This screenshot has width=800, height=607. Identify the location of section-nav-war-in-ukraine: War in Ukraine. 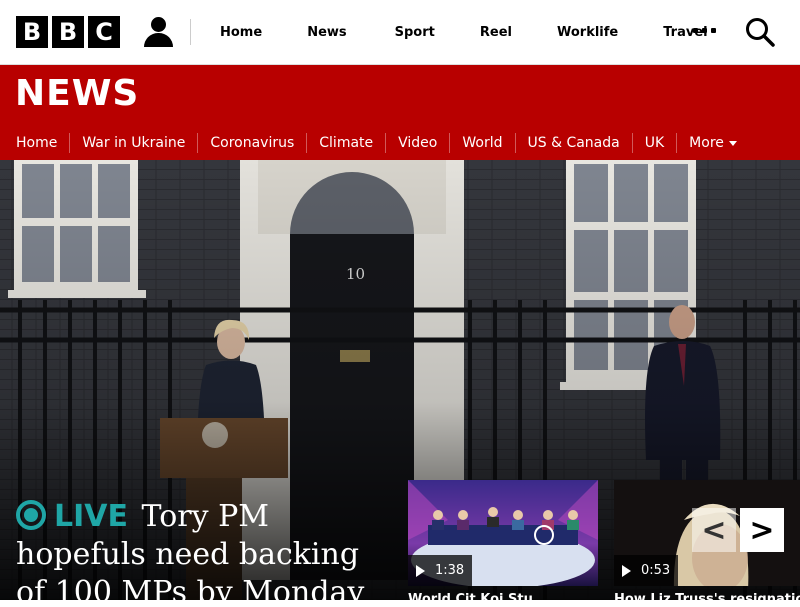
(134, 143).